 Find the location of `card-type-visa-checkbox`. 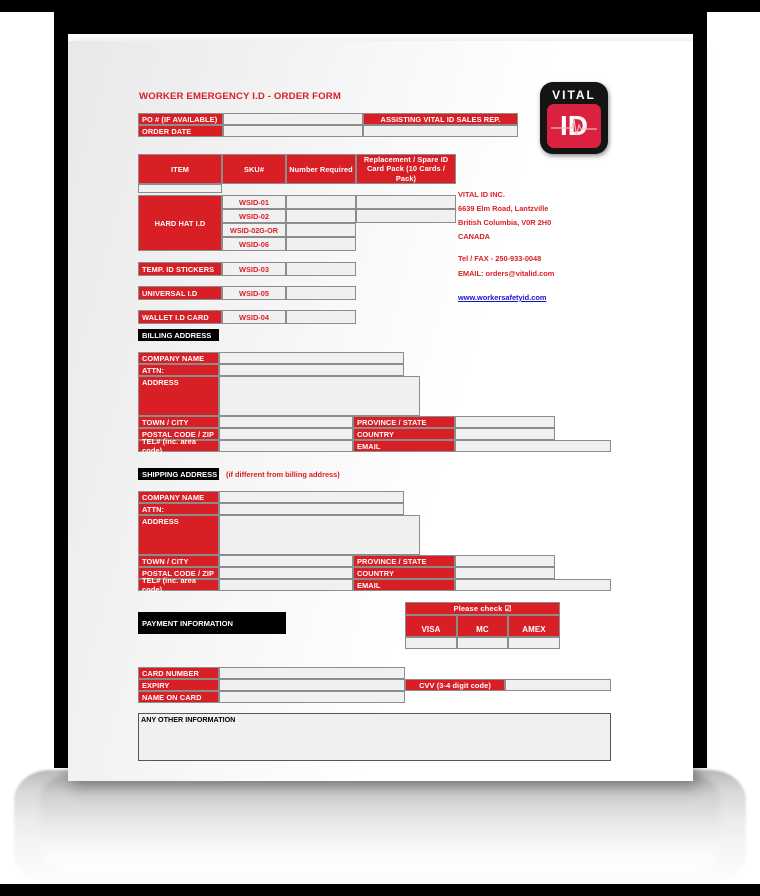

card-type-visa-checkbox is located at coordinates (431, 643).